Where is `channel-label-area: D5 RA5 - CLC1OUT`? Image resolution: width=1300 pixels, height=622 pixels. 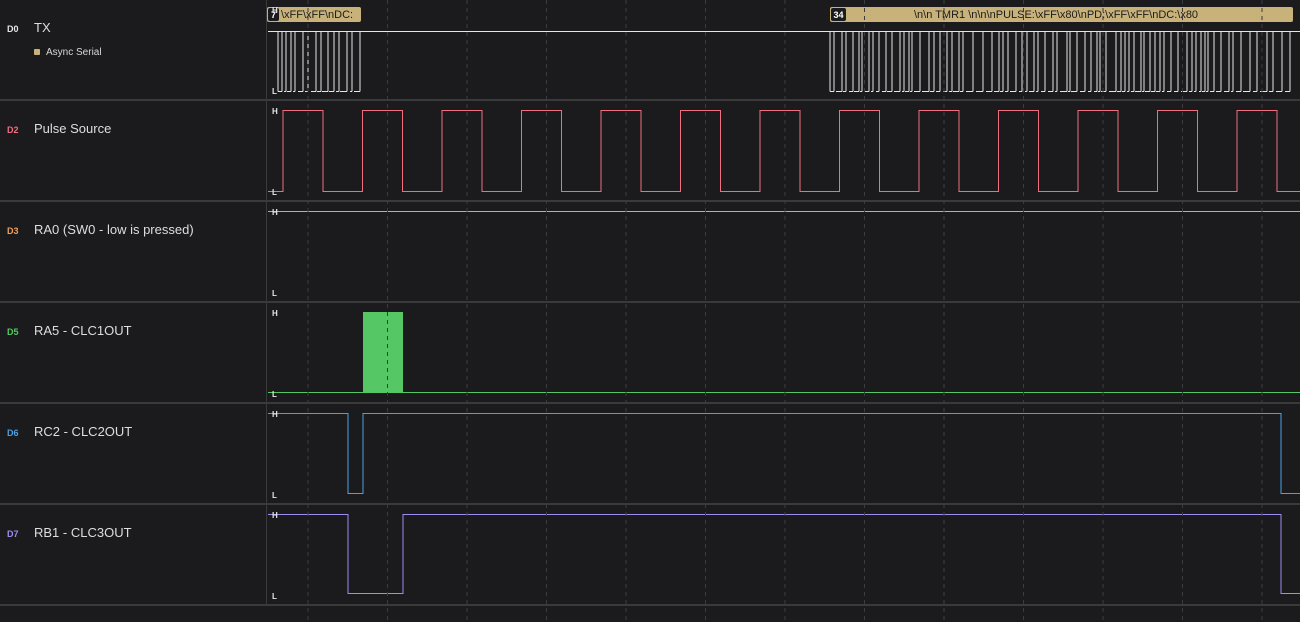
channel-label-area: D5 RA5 - CLC1OUT is located at coordinates (133, 352).